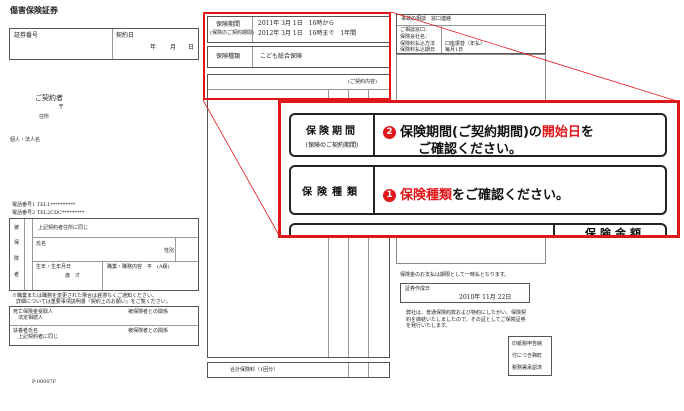 The image size is (684, 411). Describe the element at coordinates (332, 145) in the screenshot. I see `callout-period-sublabel: (保険のご契約期間)` at that location.